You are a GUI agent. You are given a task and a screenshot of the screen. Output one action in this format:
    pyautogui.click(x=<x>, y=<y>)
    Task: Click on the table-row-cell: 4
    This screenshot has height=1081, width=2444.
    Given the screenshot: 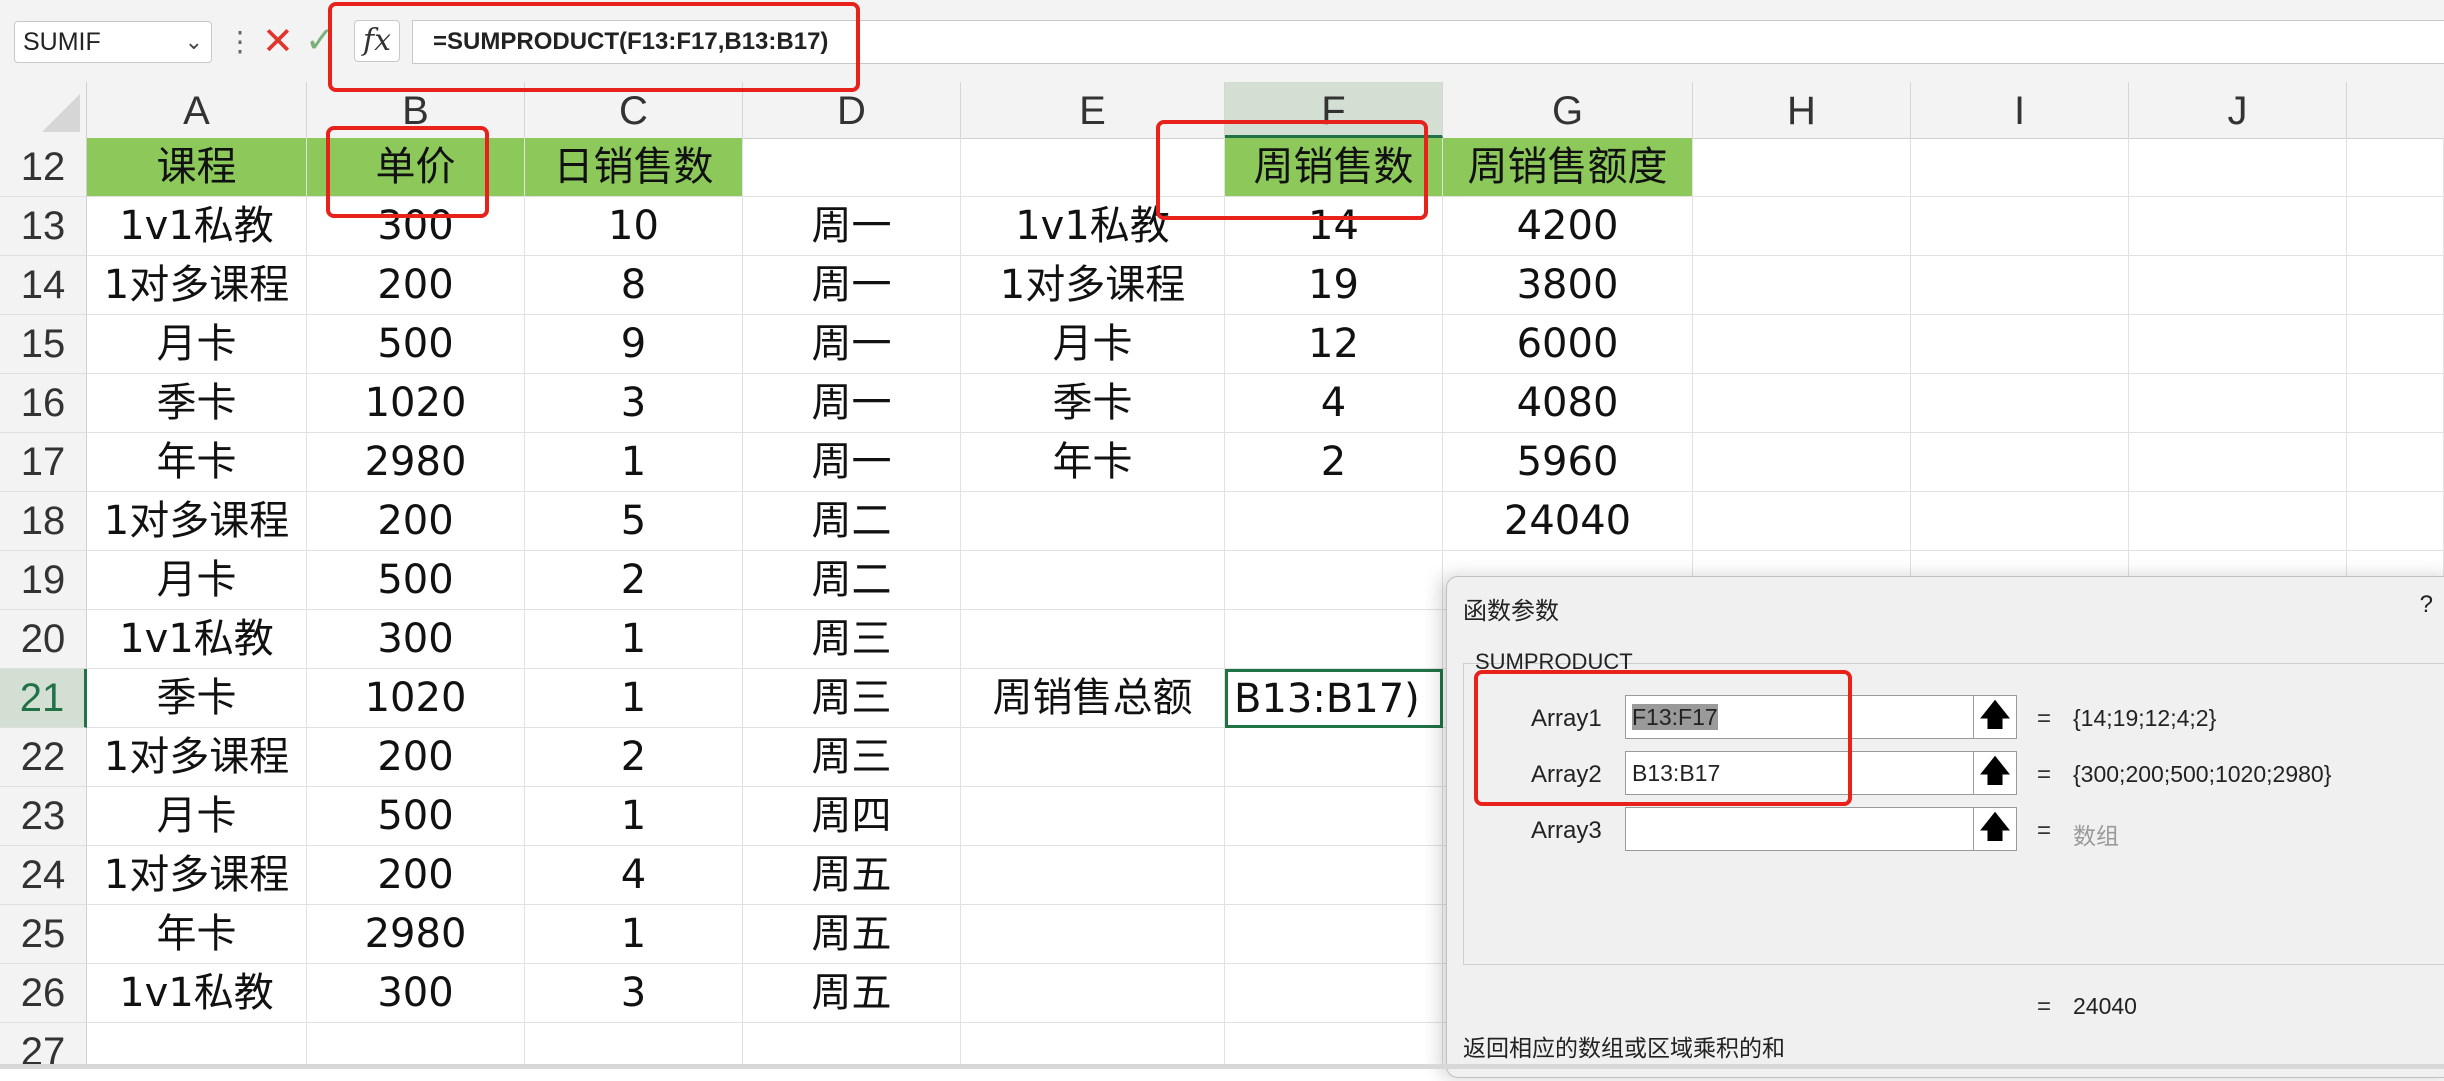 What is the action you would take?
    pyautogui.click(x=634, y=875)
    